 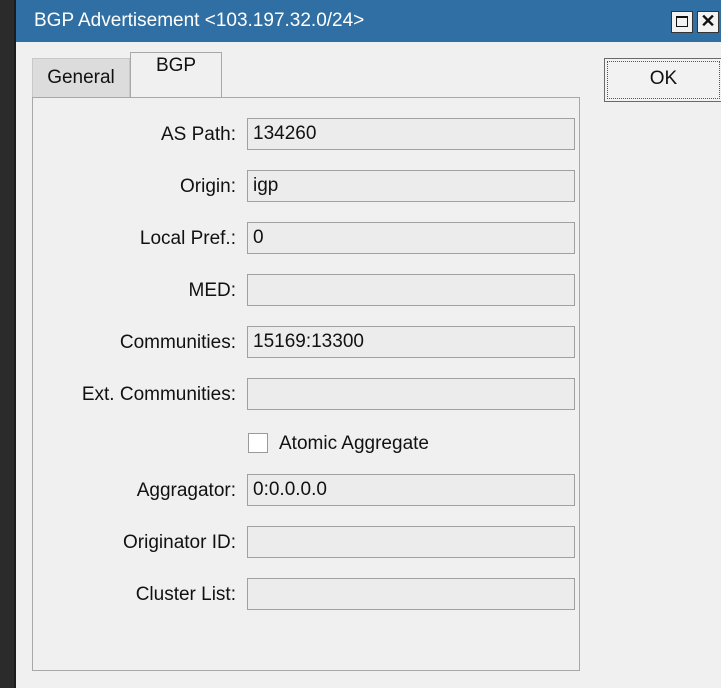 What do you see at coordinates (682, 22) in the screenshot?
I see `maximize-icon` at bounding box center [682, 22].